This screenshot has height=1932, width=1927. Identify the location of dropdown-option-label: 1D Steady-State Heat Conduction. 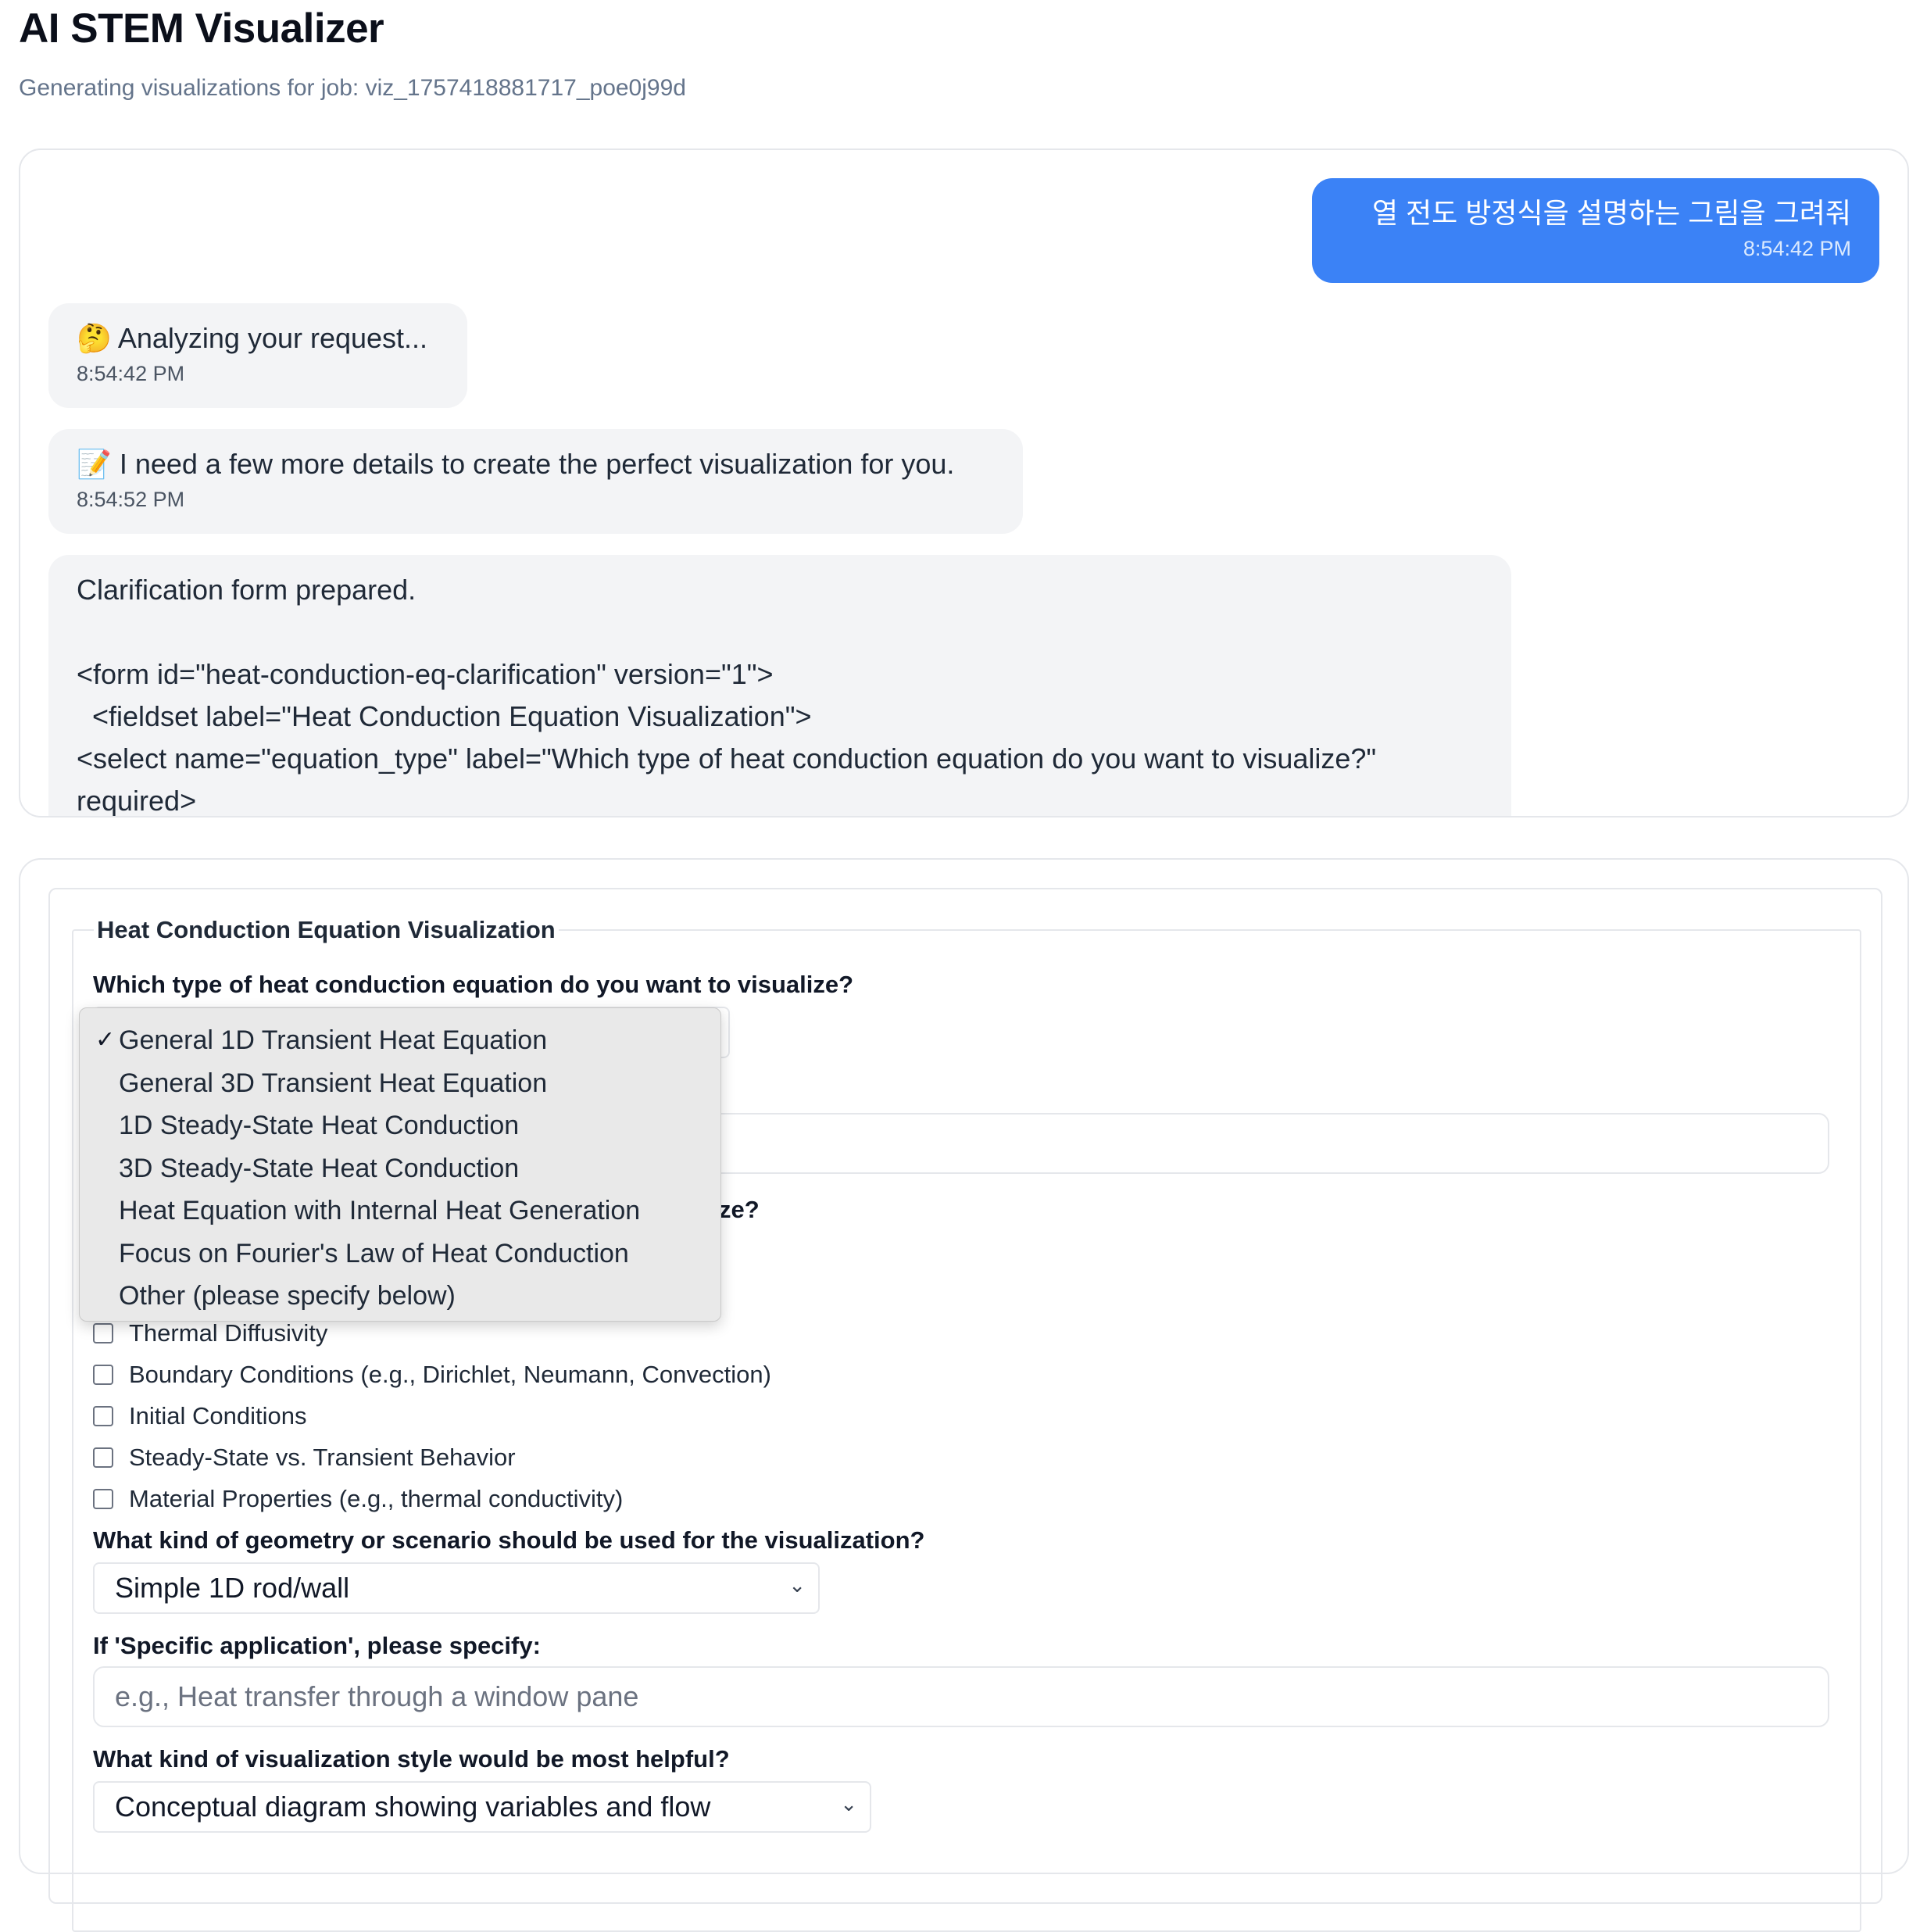
(319, 1125).